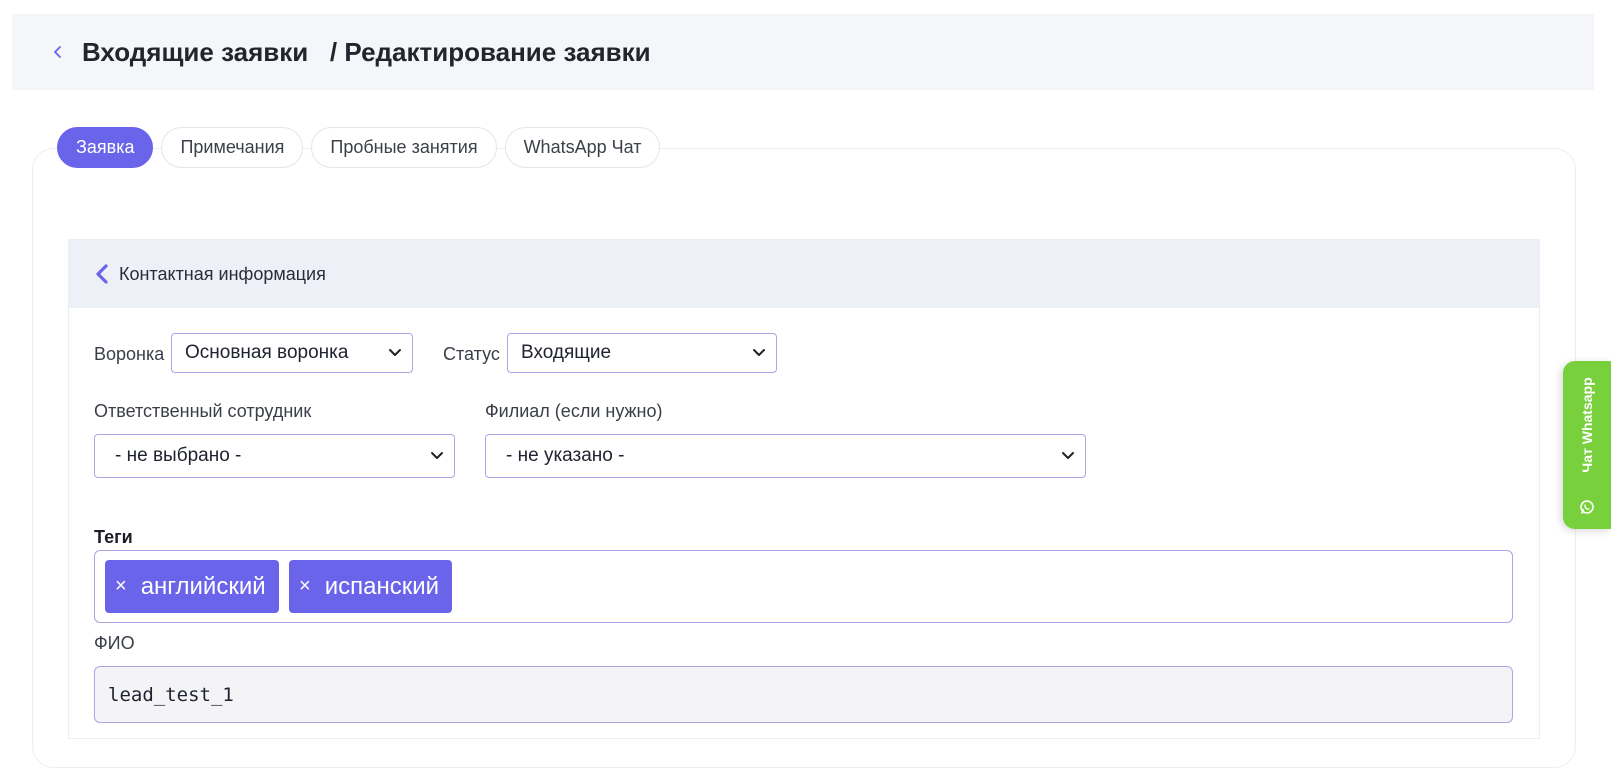 The width and height of the screenshot is (1611, 768). I want to click on status-label: Статус, so click(471, 354).